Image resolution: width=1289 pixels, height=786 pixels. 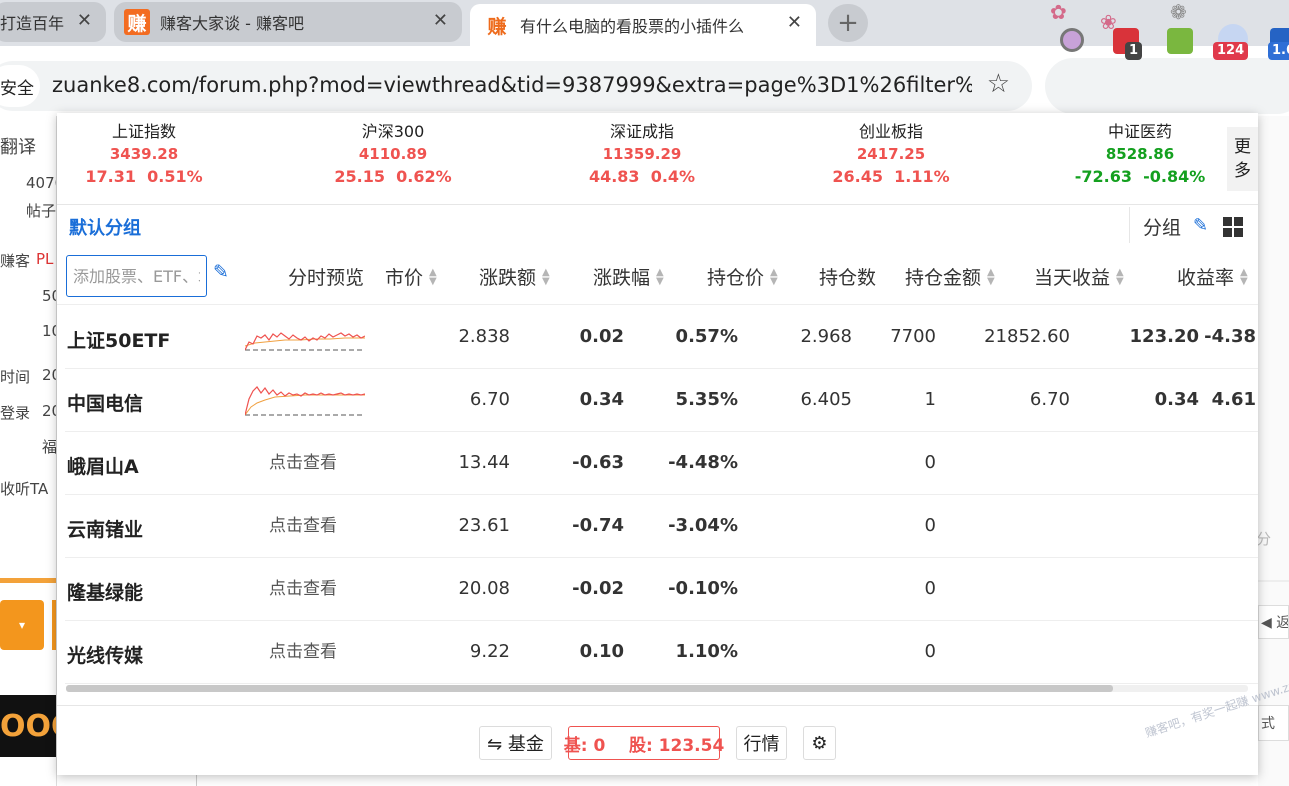 I want to click on cost: 2.968, so click(x=826, y=336).